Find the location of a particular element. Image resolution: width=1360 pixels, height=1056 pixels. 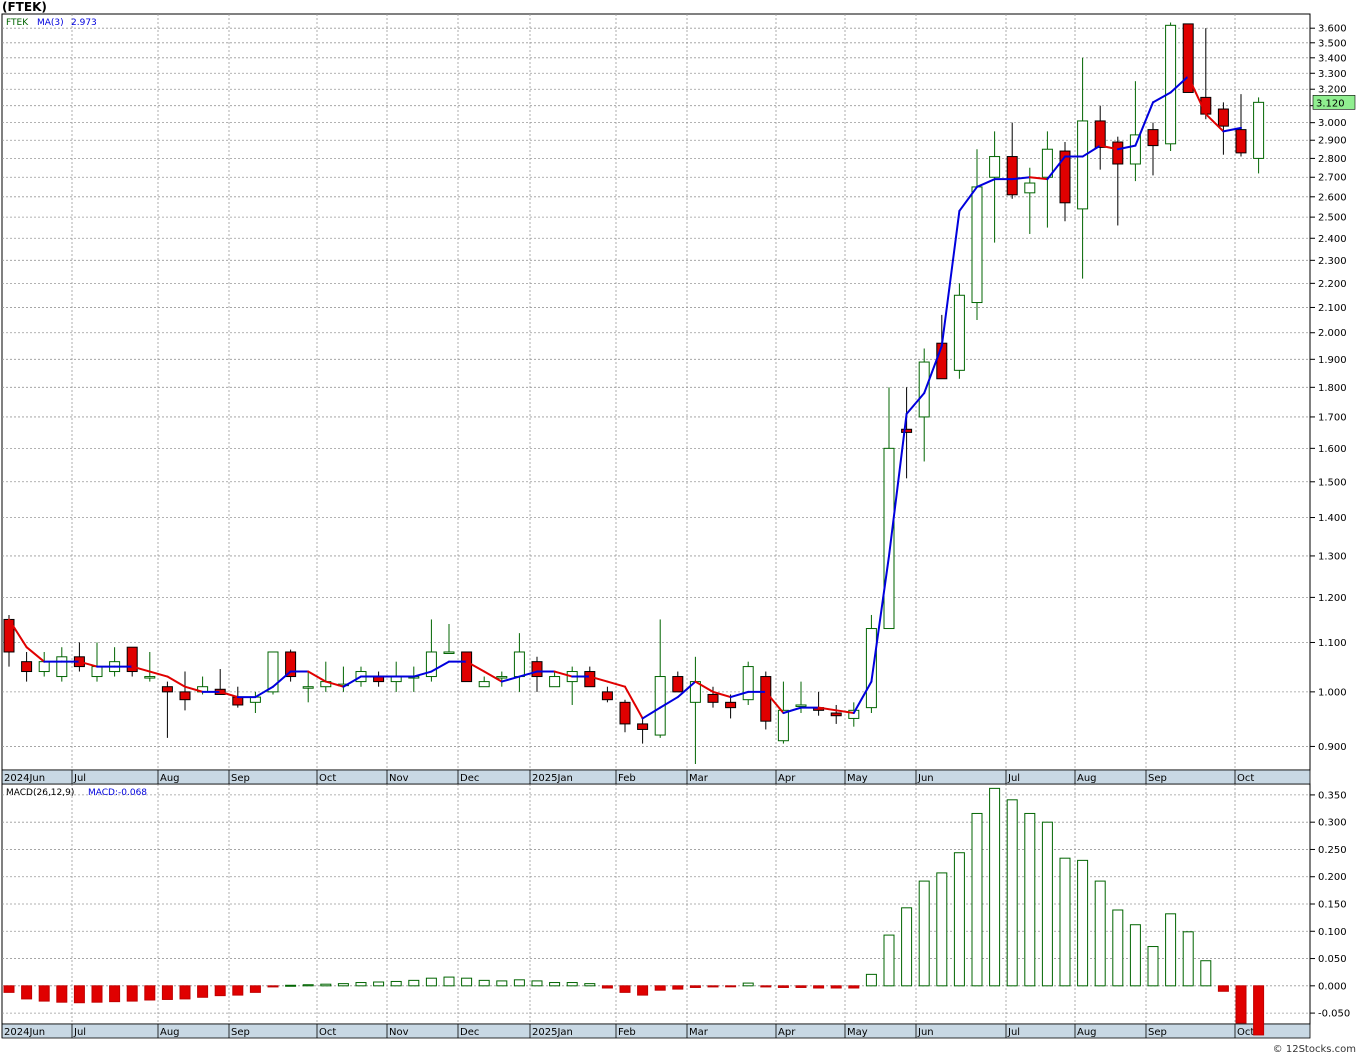

price-tick-label: 1.500 is located at coordinates (1332, 482).